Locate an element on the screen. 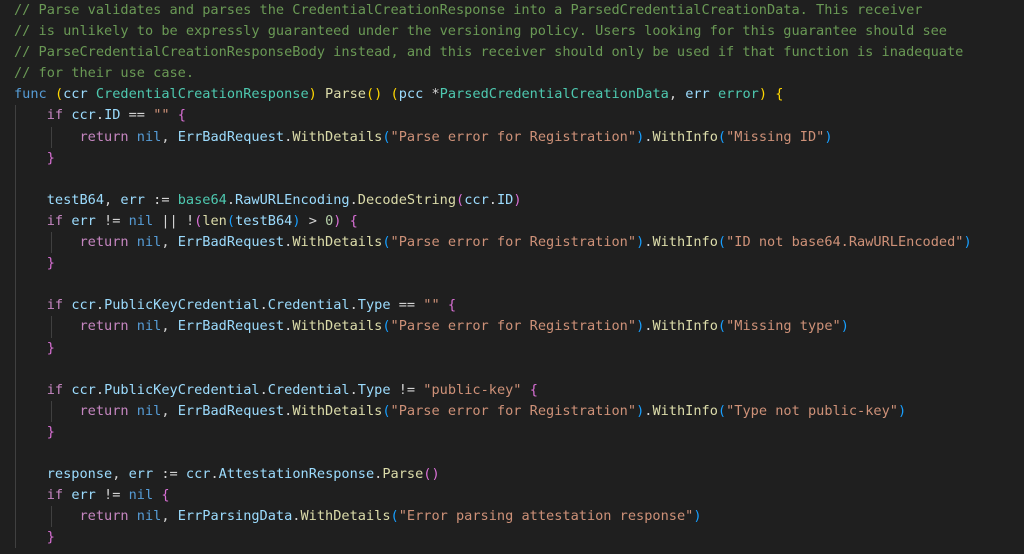  code-token: { is located at coordinates (353, 220).